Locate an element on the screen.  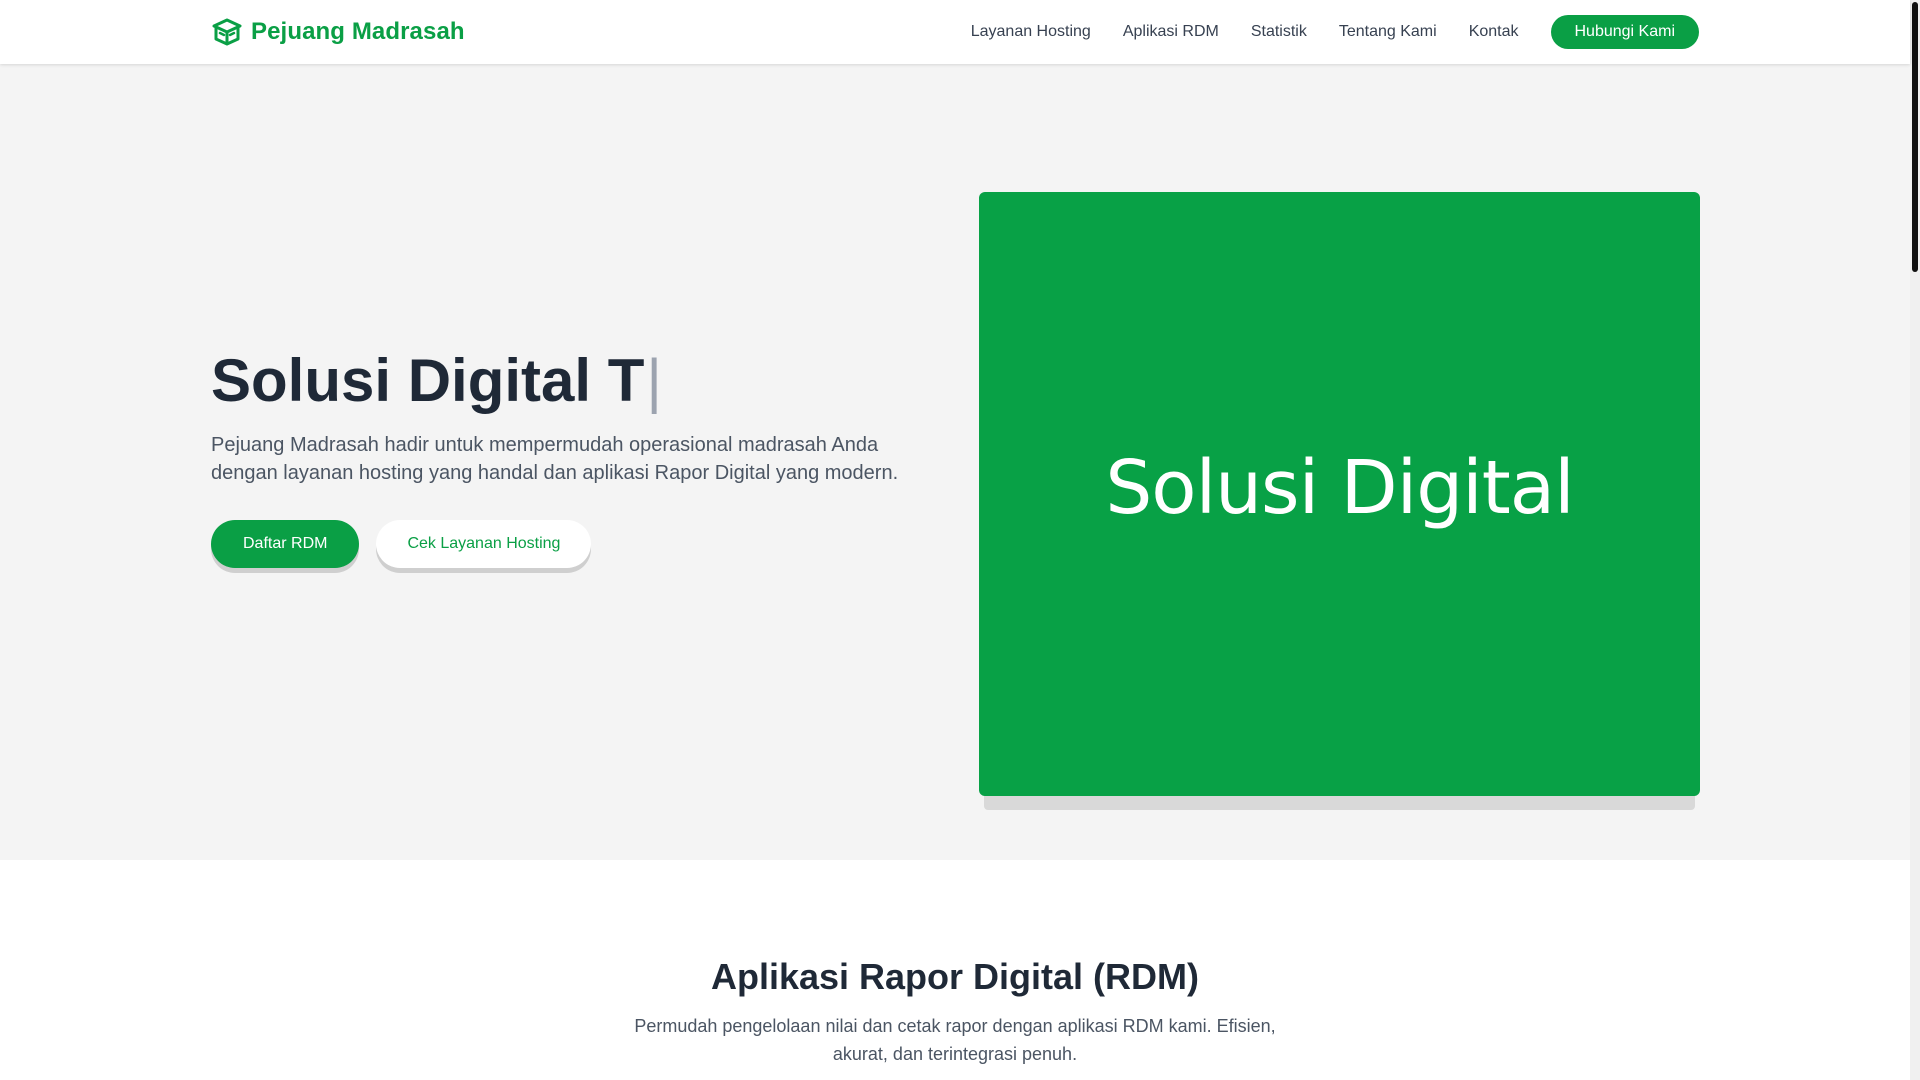
hero-button-group: Daftar RDM Cek Layanan Hosting is located at coordinates (401, 544).